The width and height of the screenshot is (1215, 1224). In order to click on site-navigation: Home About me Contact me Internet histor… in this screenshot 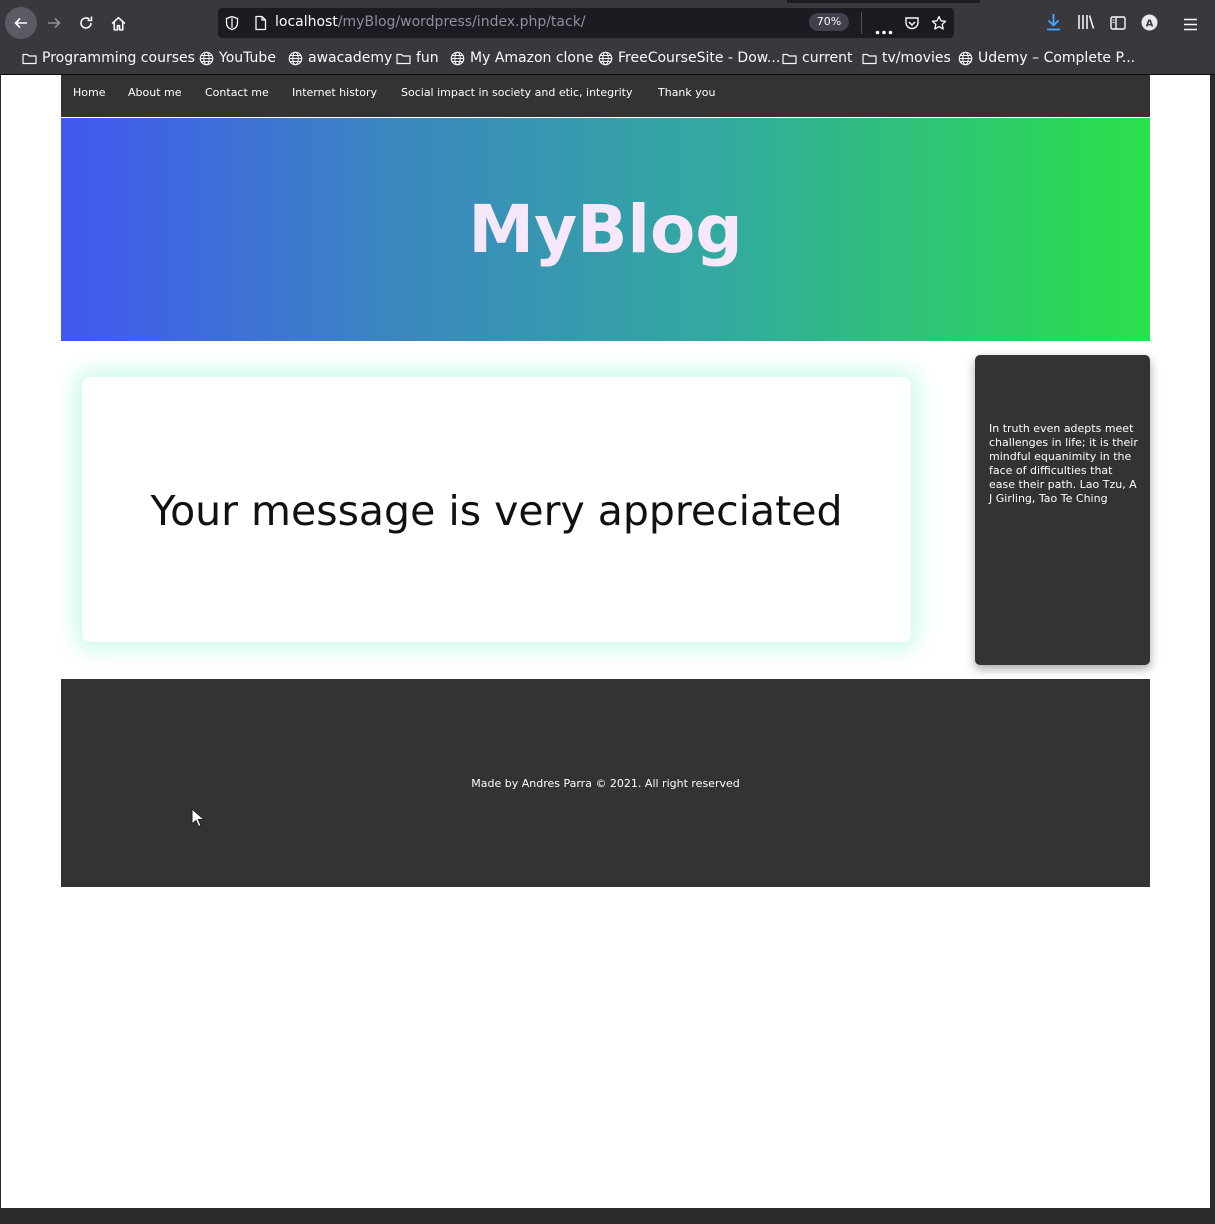, I will do `click(605, 96)`.